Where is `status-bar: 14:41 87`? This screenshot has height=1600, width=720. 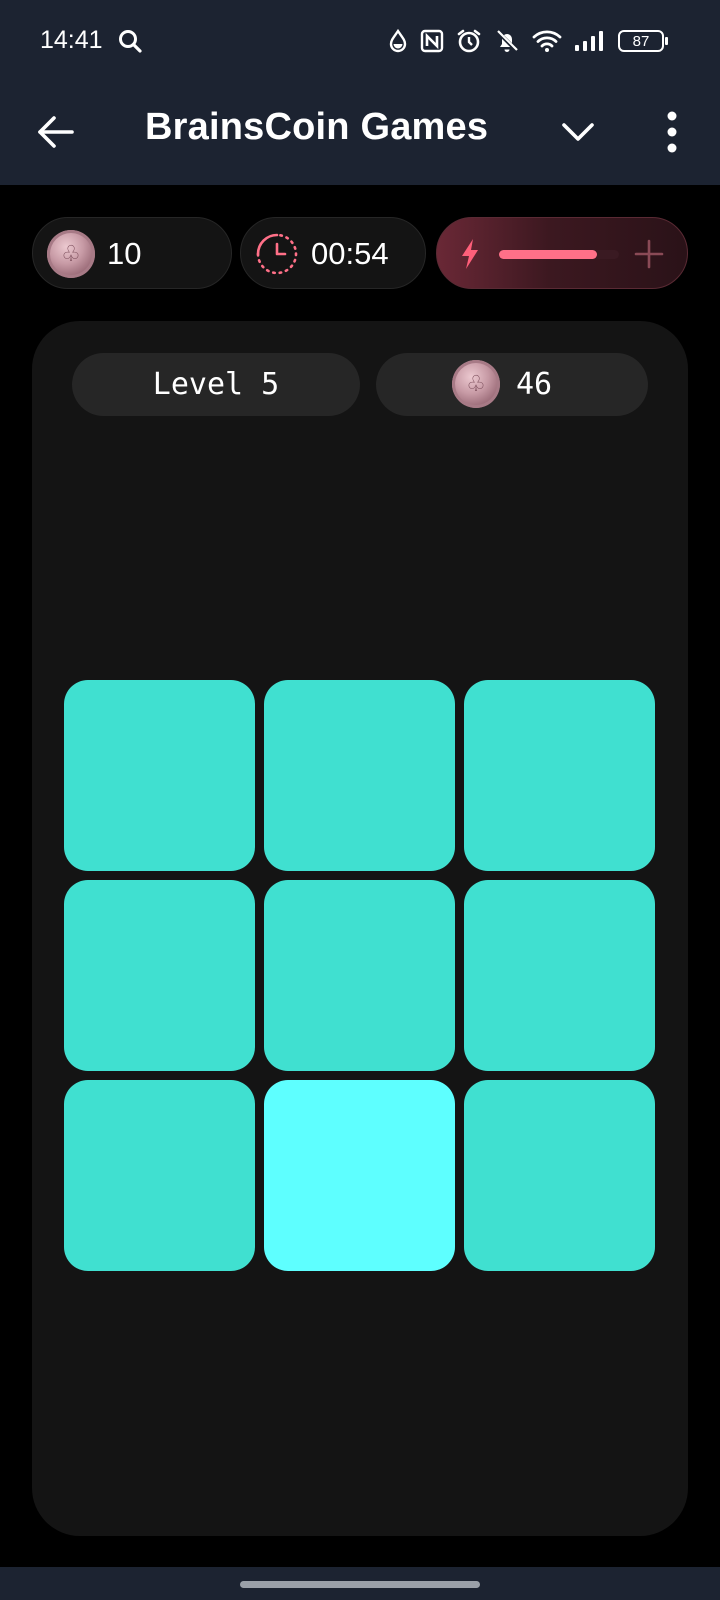
status-bar: 14:41 87 is located at coordinates (360, 41).